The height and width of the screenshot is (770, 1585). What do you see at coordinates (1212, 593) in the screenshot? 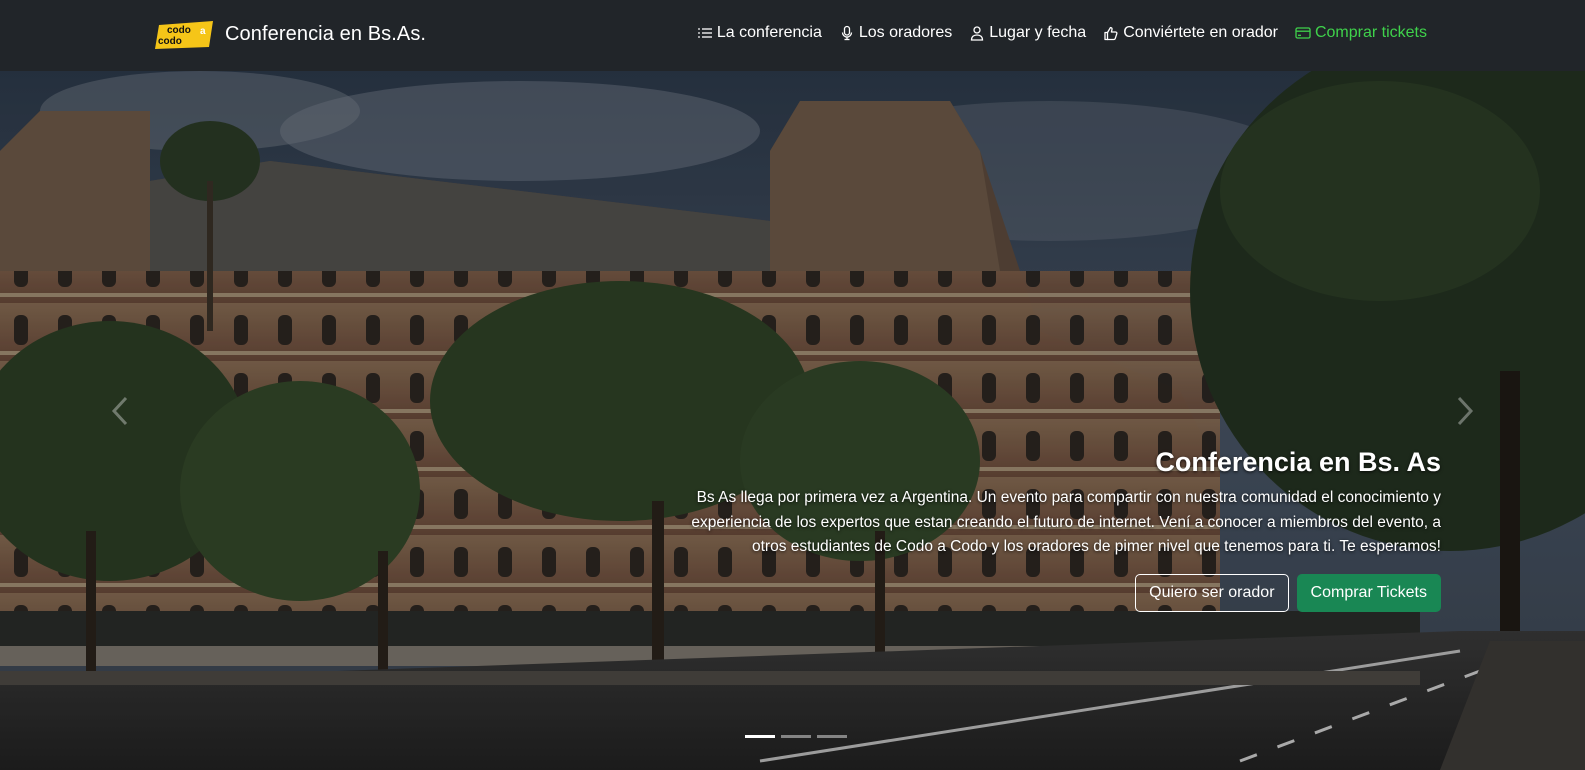
I see `quiero-ser-orador-button: Quiero ser orador` at bounding box center [1212, 593].